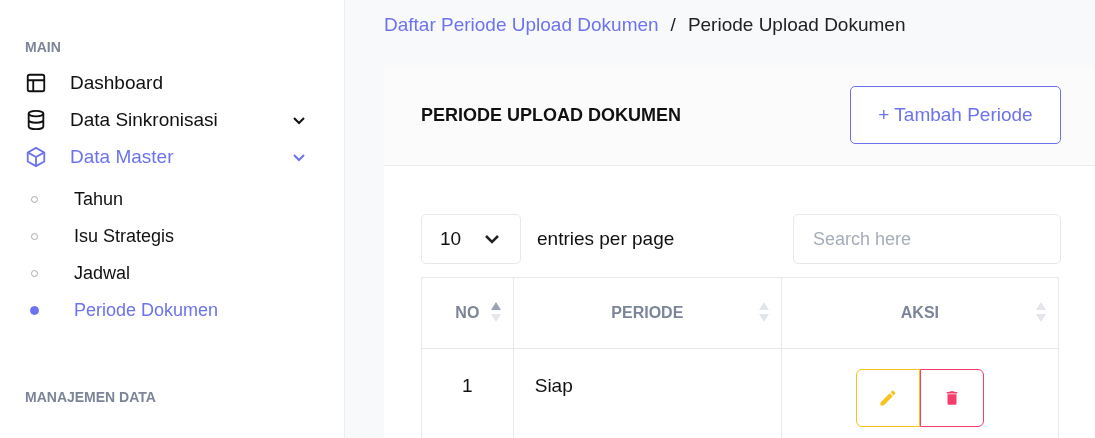 This screenshot has height=438, width=1095. I want to click on section-heading: MANAJEMEN DATA, so click(91, 397).